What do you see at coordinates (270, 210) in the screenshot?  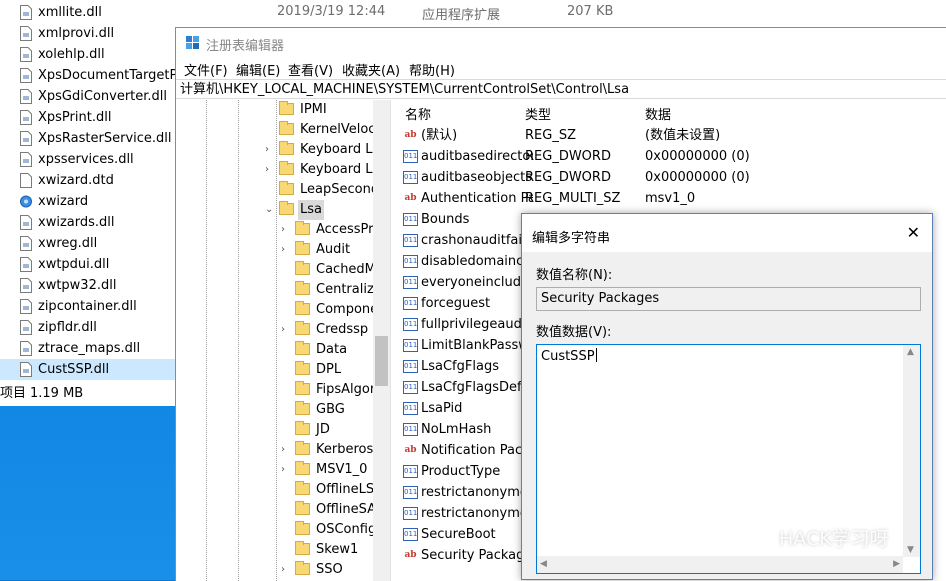 I see `expand-chevron-icon: ⌄` at bounding box center [270, 210].